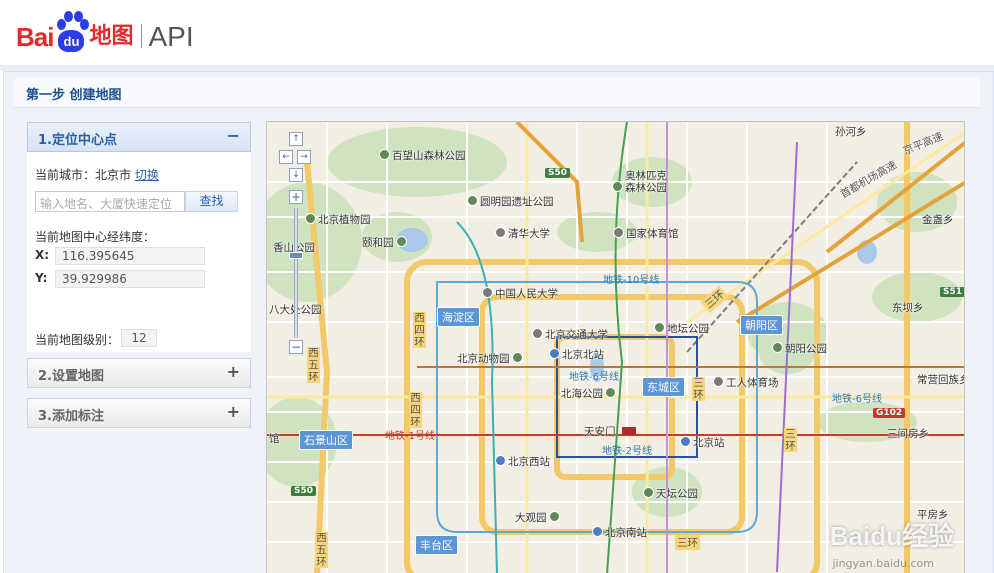  What do you see at coordinates (458, 317) in the screenshot?
I see `district-label: 海淀区` at bounding box center [458, 317].